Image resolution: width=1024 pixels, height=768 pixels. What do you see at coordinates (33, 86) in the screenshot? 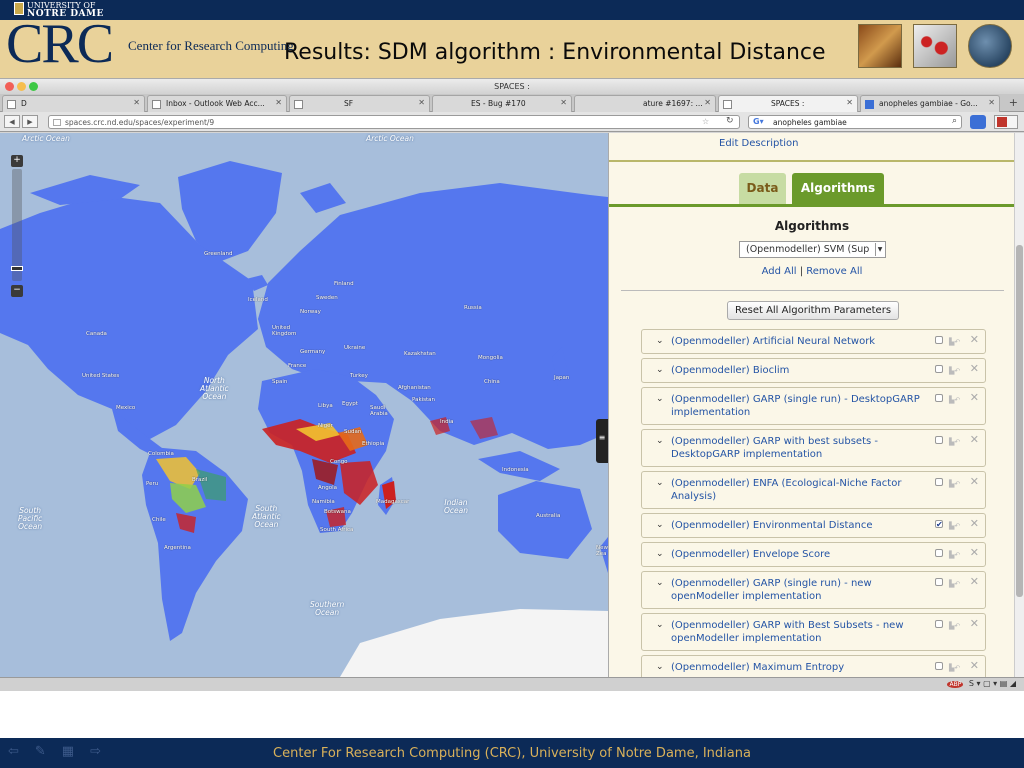
I see `zoom-window-button` at bounding box center [33, 86].